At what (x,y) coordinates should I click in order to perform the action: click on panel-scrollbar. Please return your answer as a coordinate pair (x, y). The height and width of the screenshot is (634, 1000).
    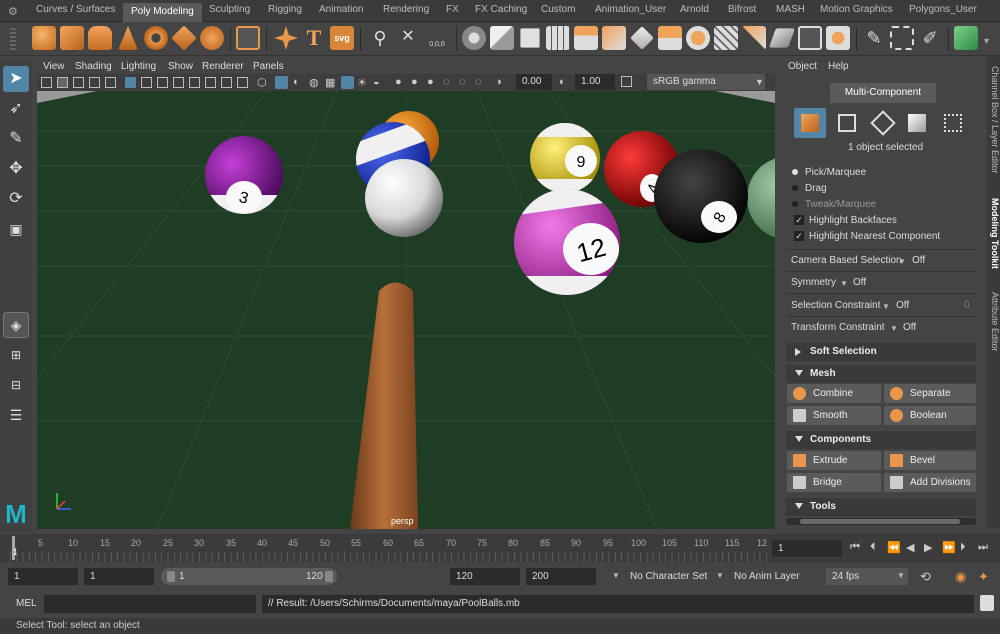
    Looking at the image, I should click on (881, 521).